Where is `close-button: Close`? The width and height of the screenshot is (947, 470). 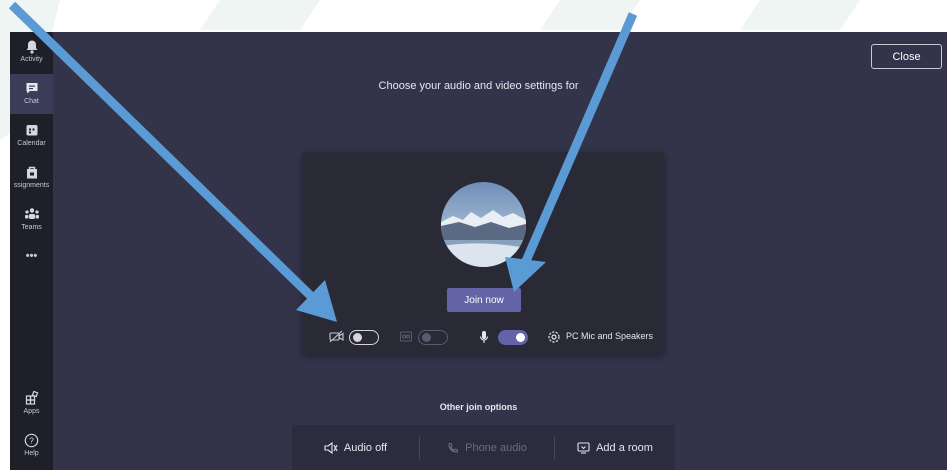
close-button: Close is located at coordinates (906, 56).